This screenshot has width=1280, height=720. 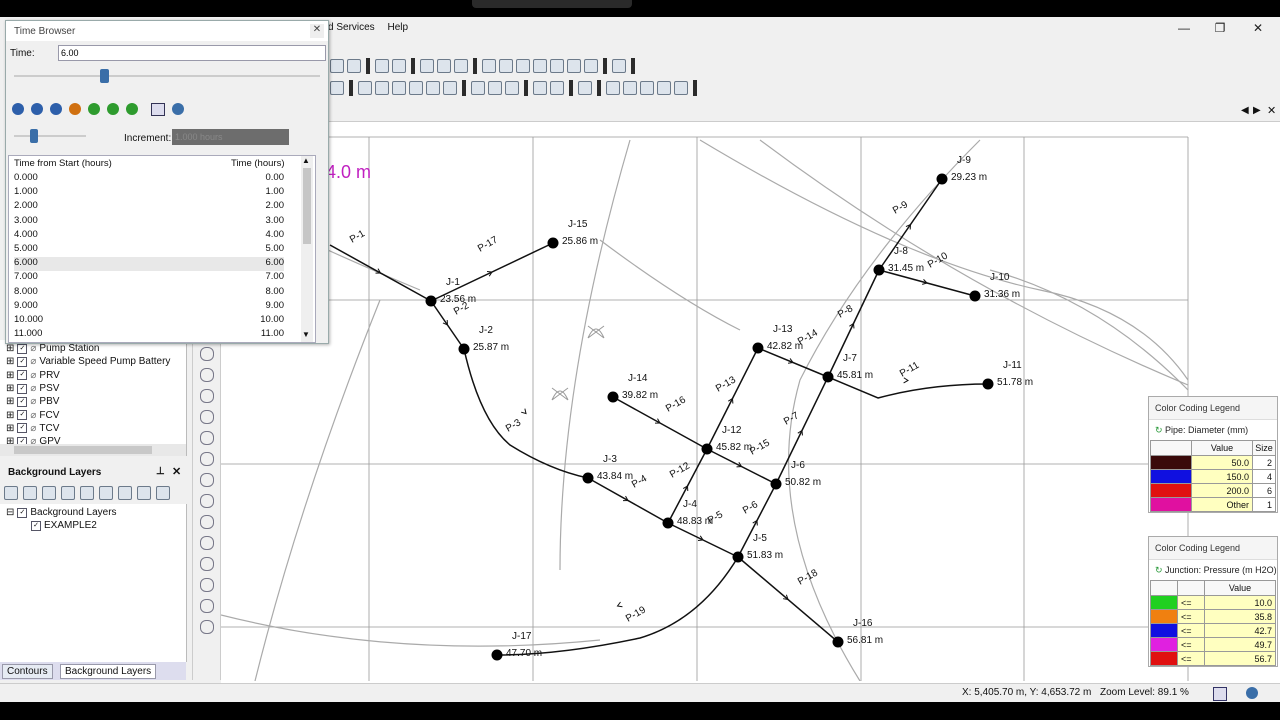 I want to click on valve-tool-icon, so click(x=433, y=88).